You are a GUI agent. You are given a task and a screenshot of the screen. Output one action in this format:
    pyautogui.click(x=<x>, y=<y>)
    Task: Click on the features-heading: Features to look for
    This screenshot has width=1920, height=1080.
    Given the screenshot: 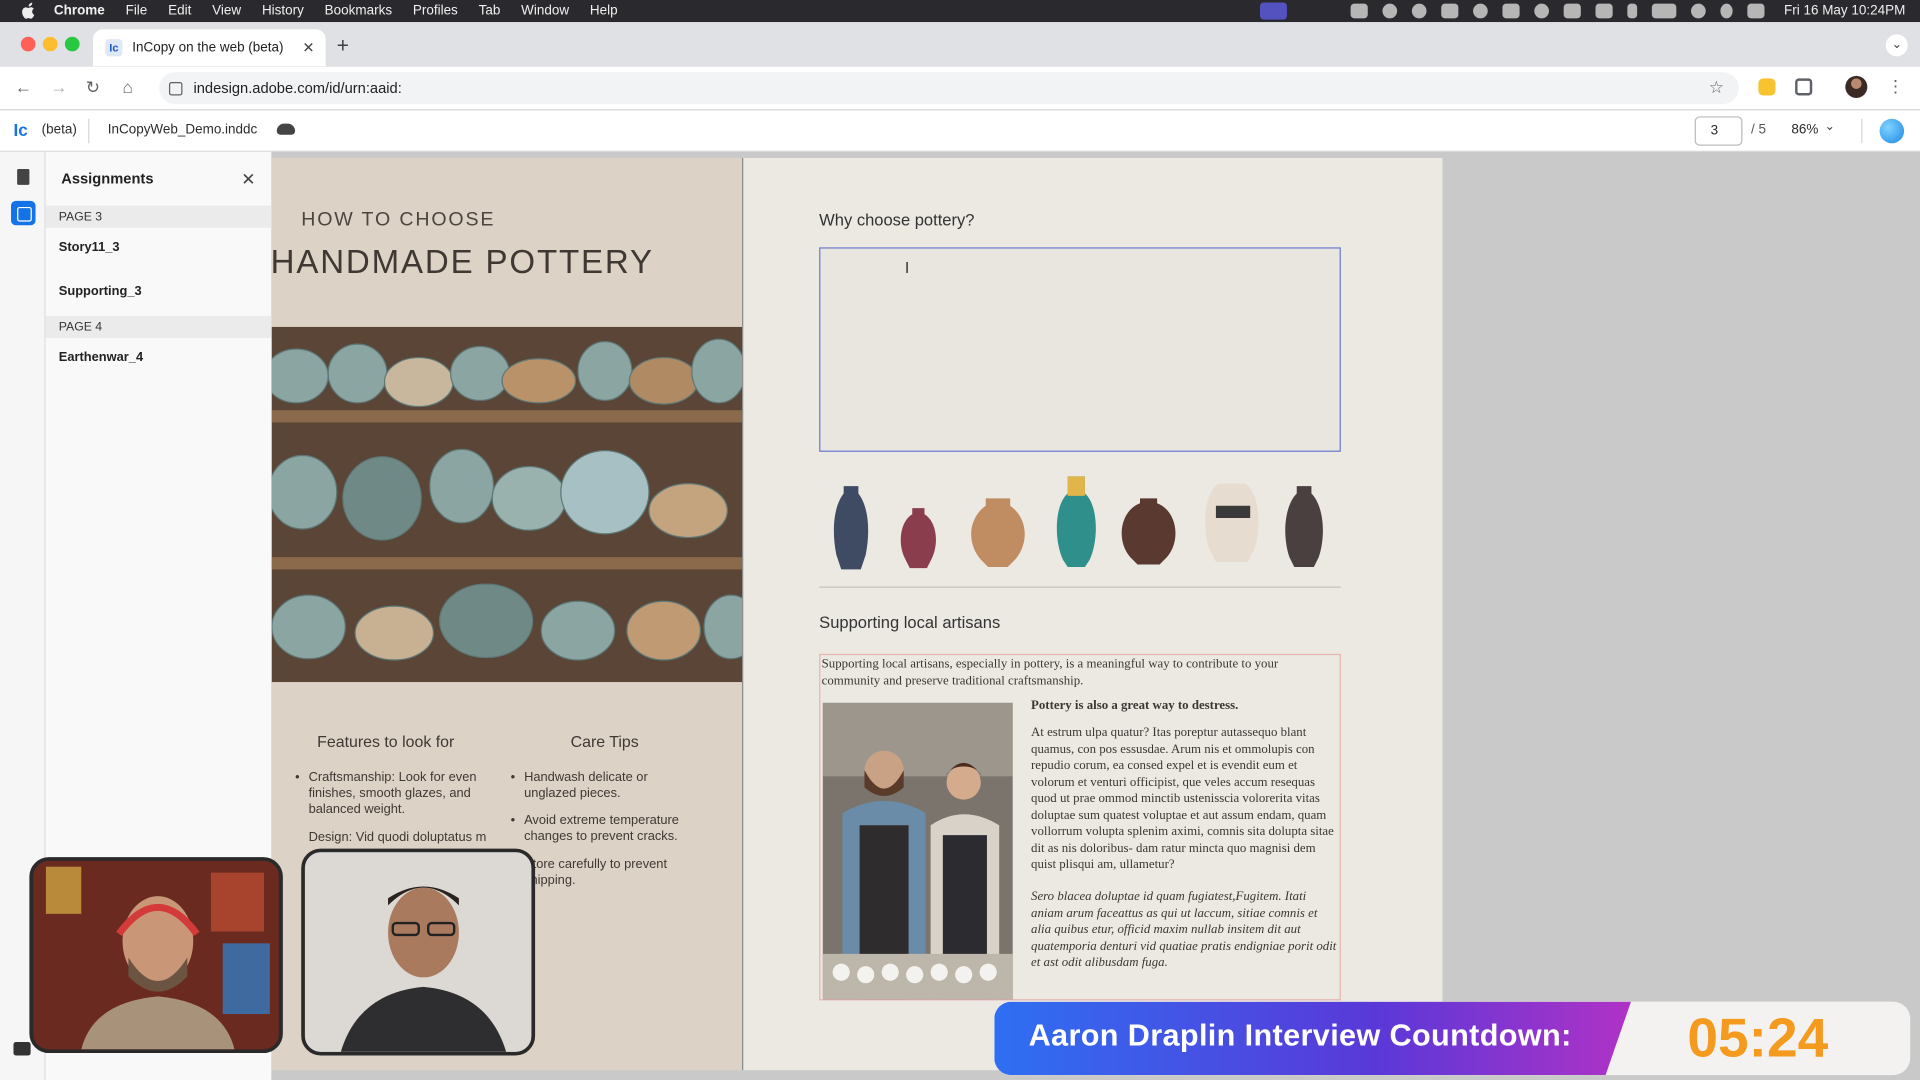 What is the action you would take?
    pyautogui.click(x=385, y=741)
    